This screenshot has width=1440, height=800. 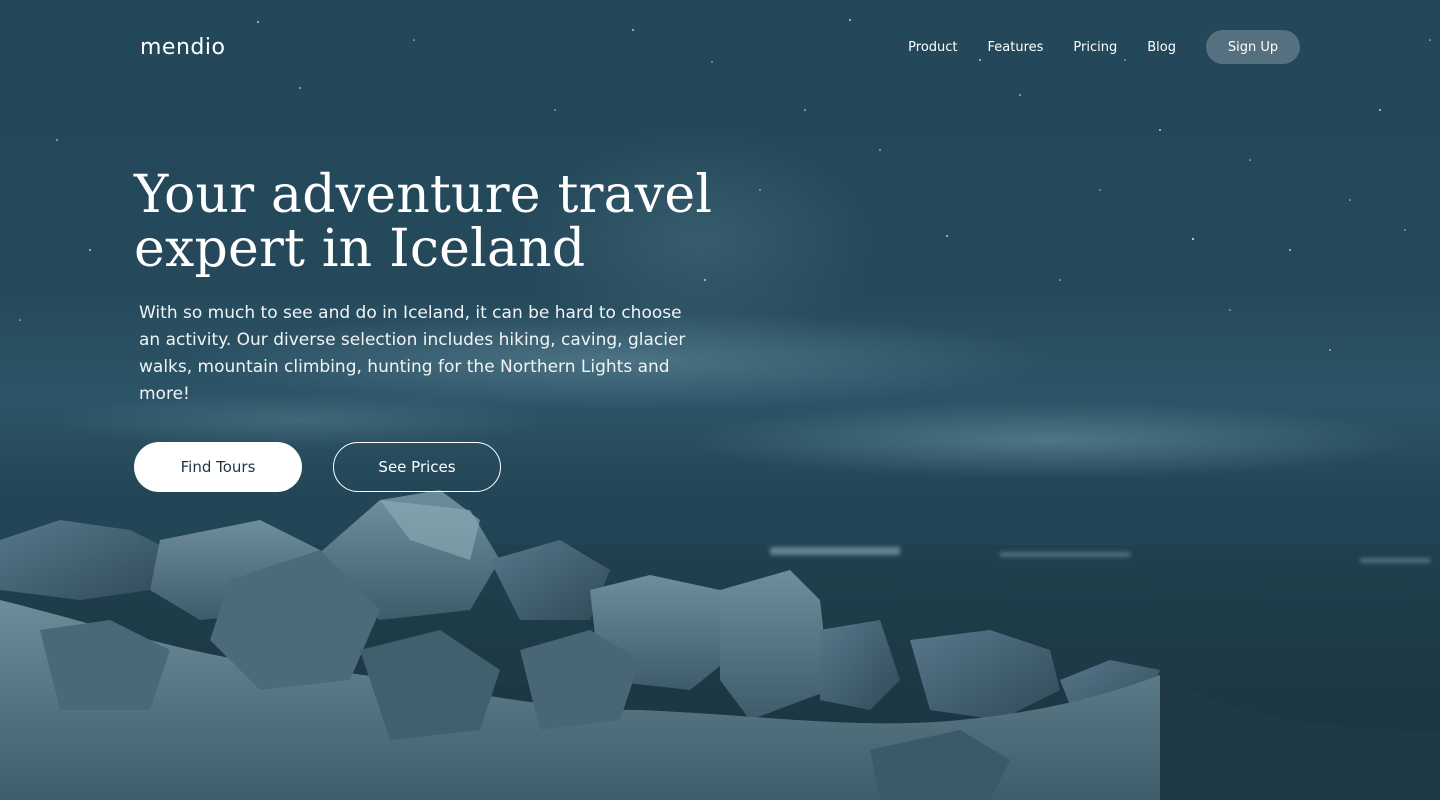 What do you see at coordinates (423, 195) in the screenshot?
I see `headline-line-1: Your adventure travel` at bounding box center [423, 195].